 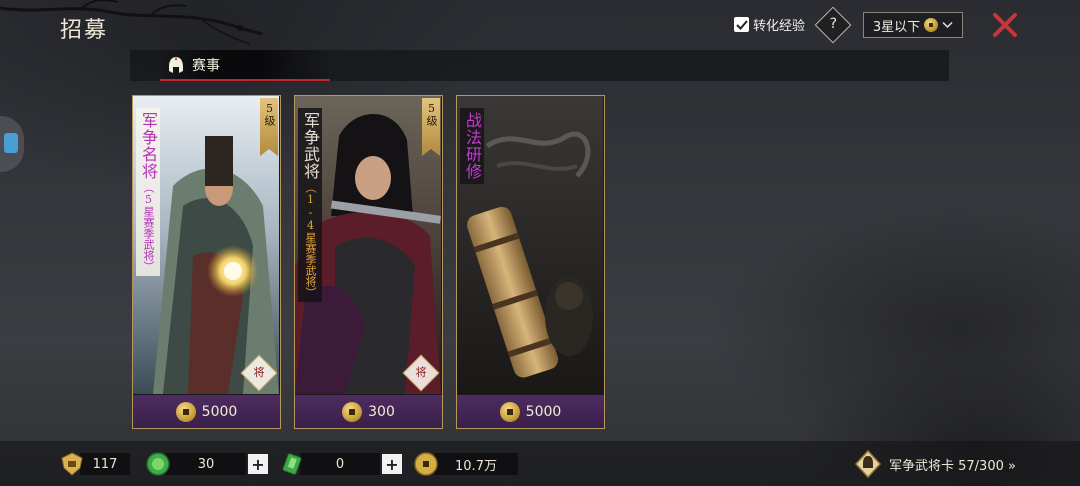 What do you see at coordinates (310, 146) in the screenshot?
I see `card-name: 军争武将` at bounding box center [310, 146].